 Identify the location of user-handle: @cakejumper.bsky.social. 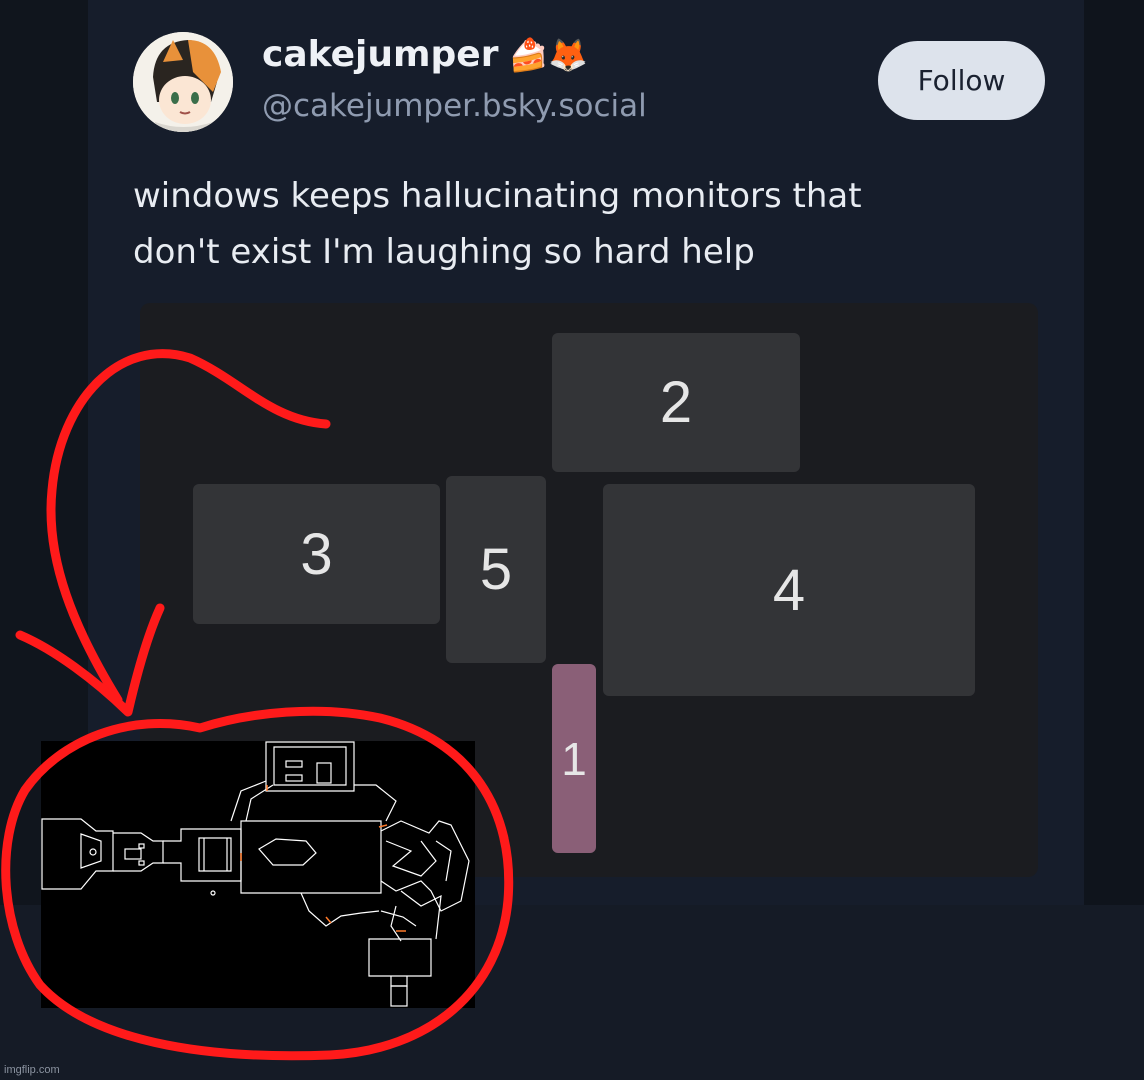
(454, 106).